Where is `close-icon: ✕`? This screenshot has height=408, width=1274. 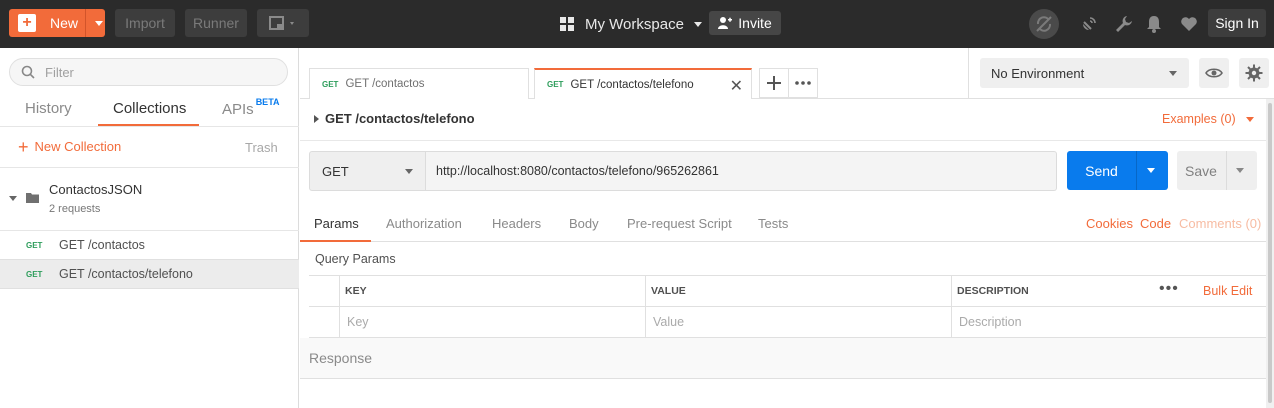 close-icon: ✕ is located at coordinates (736, 86).